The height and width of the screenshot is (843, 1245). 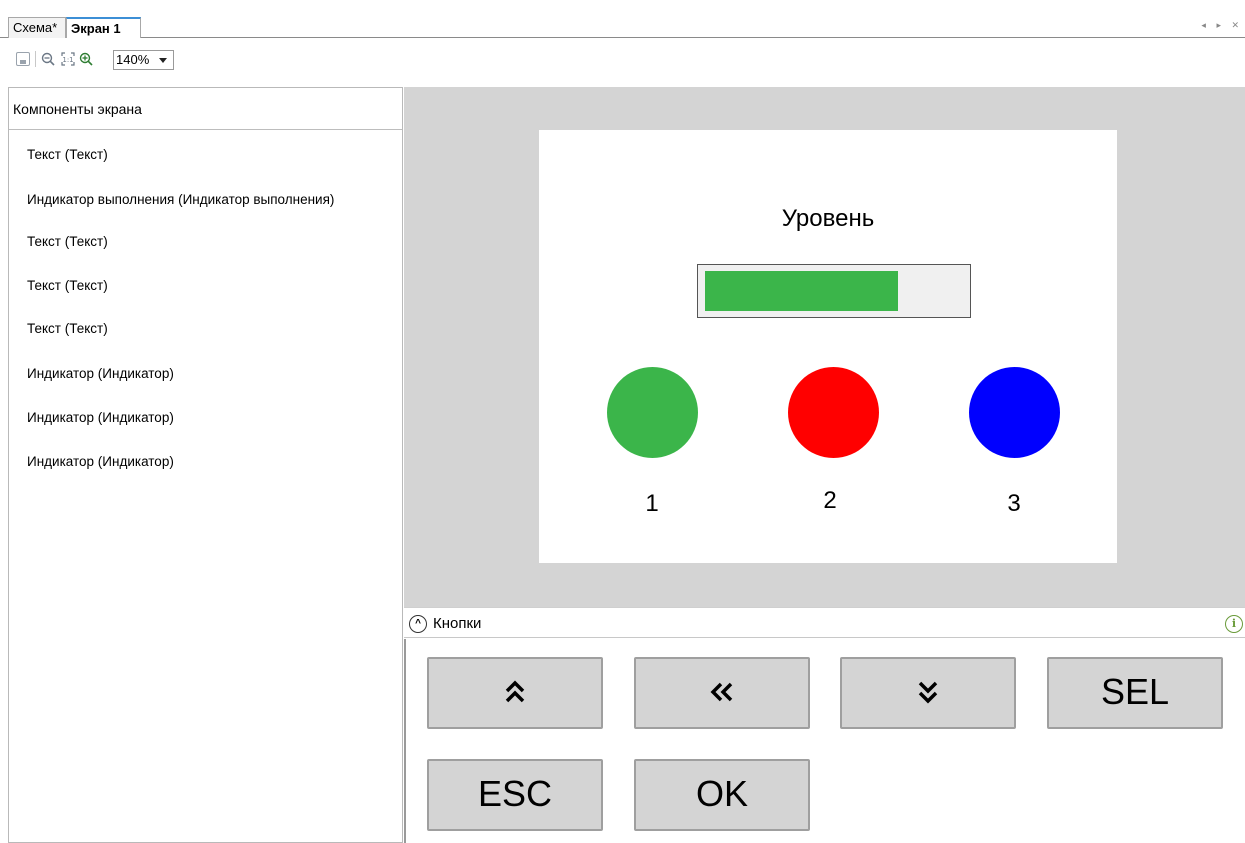 What do you see at coordinates (1234, 624) in the screenshot?
I see `info-icon: i` at bounding box center [1234, 624].